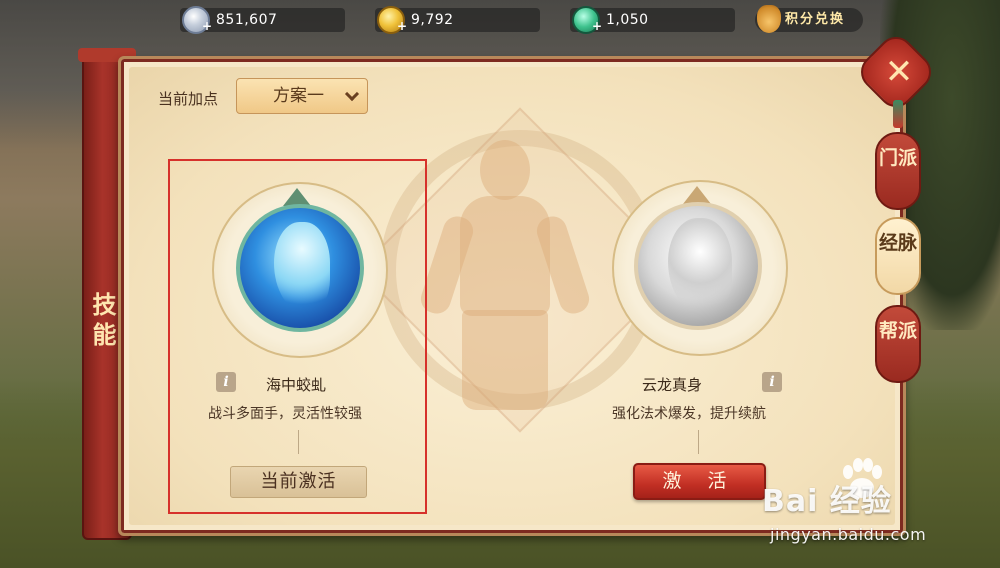  I want to click on baidu-watermark-logo: Bai 经验, so click(827, 501).